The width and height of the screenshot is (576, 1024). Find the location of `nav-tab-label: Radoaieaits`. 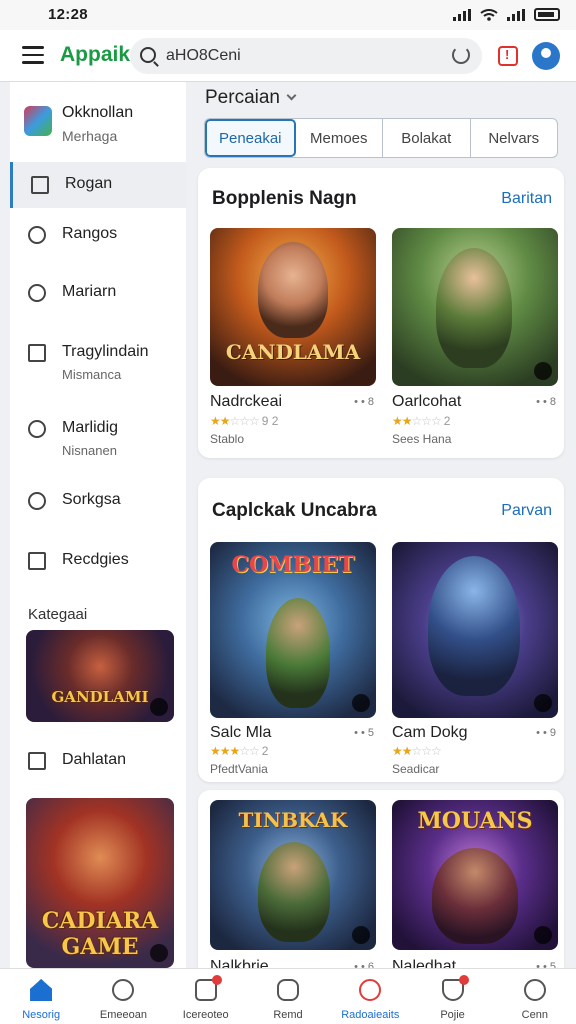

nav-tab-label: Radoaieaits is located at coordinates (370, 1015).